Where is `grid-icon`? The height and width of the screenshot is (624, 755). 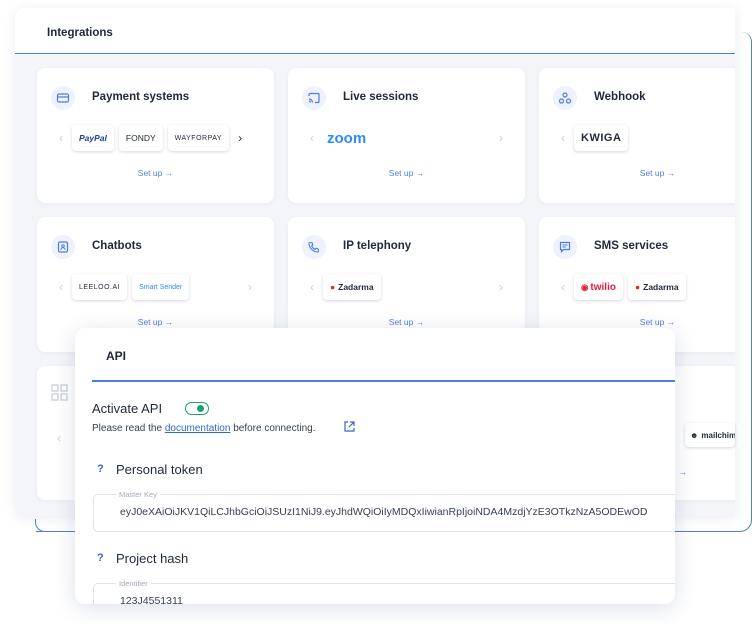 grid-icon is located at coordinates (59, 392).